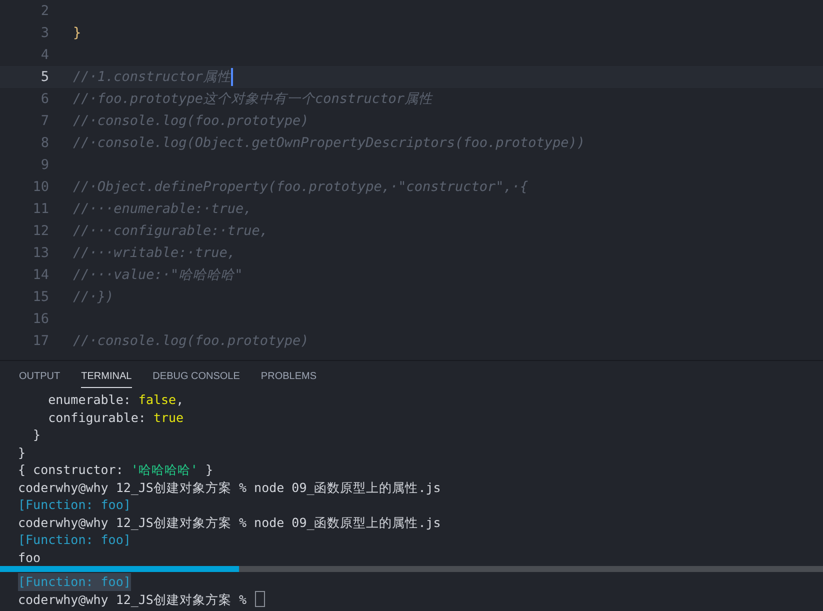 The image size is (823, 611). Describe the element at coordinates (44, 33) in the screenshot. I see `line-number: 3` at that location.